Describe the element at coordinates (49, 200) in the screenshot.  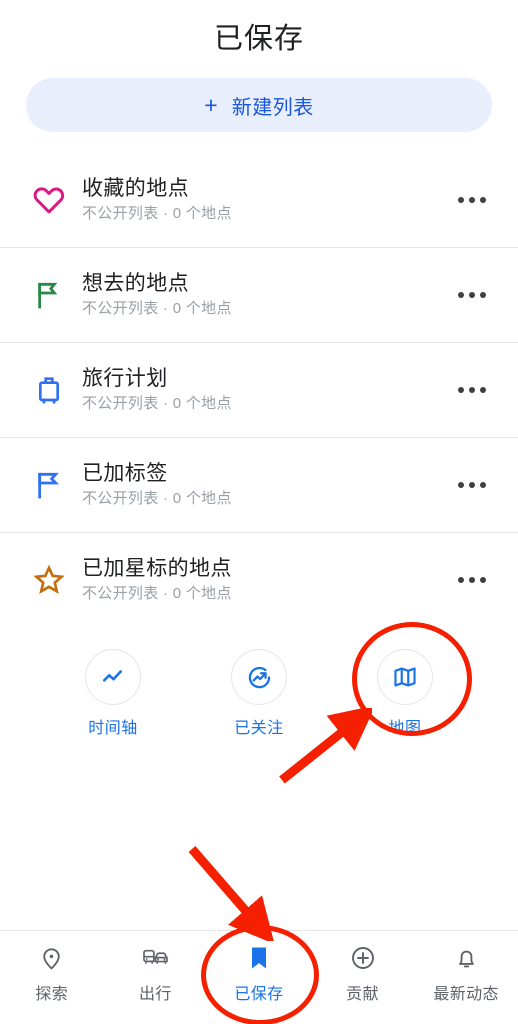
I see `heart-icon` at that location.